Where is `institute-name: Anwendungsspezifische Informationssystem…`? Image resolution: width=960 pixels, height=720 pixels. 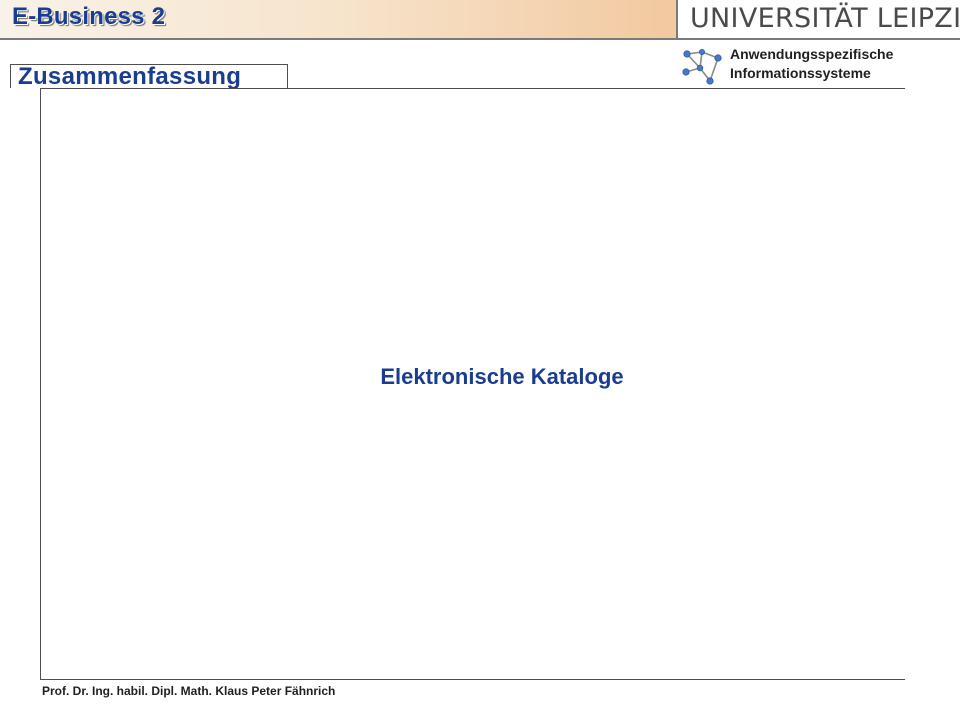 institute-name: Anwendungsspezifische Informationssystem… is located at coordinates (811, 64).